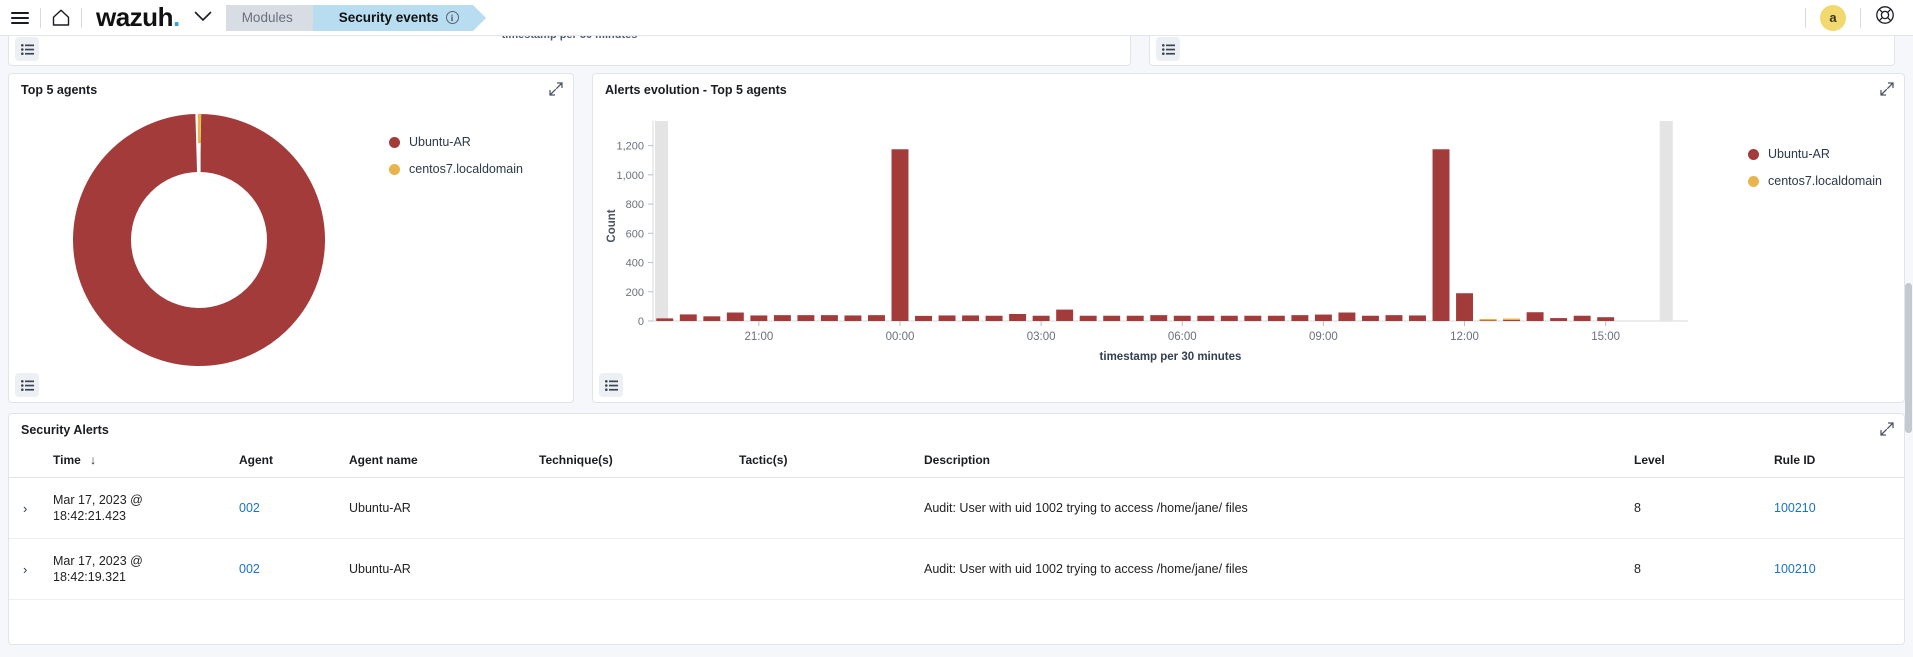 Image resolution: width=1913 pixels, height=657 pixels. I want to click on svg-text: 200, so click(635, 293).